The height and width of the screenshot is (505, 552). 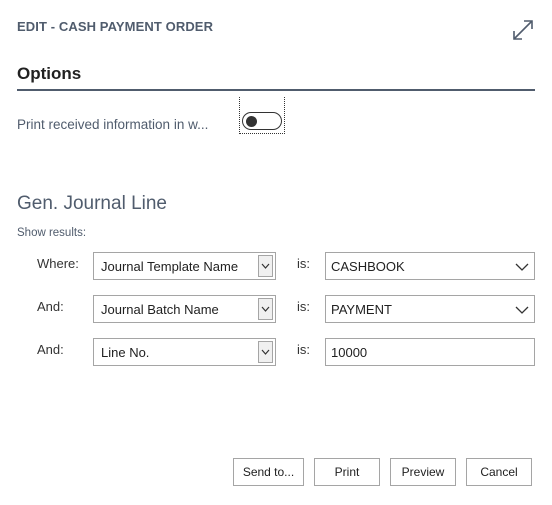 What do you see at coordinates (115, 26) in the screenshot?
I see `dialog-title: EDIT - CASH PAYMENT ORDER` at bounding box center [115, 26].